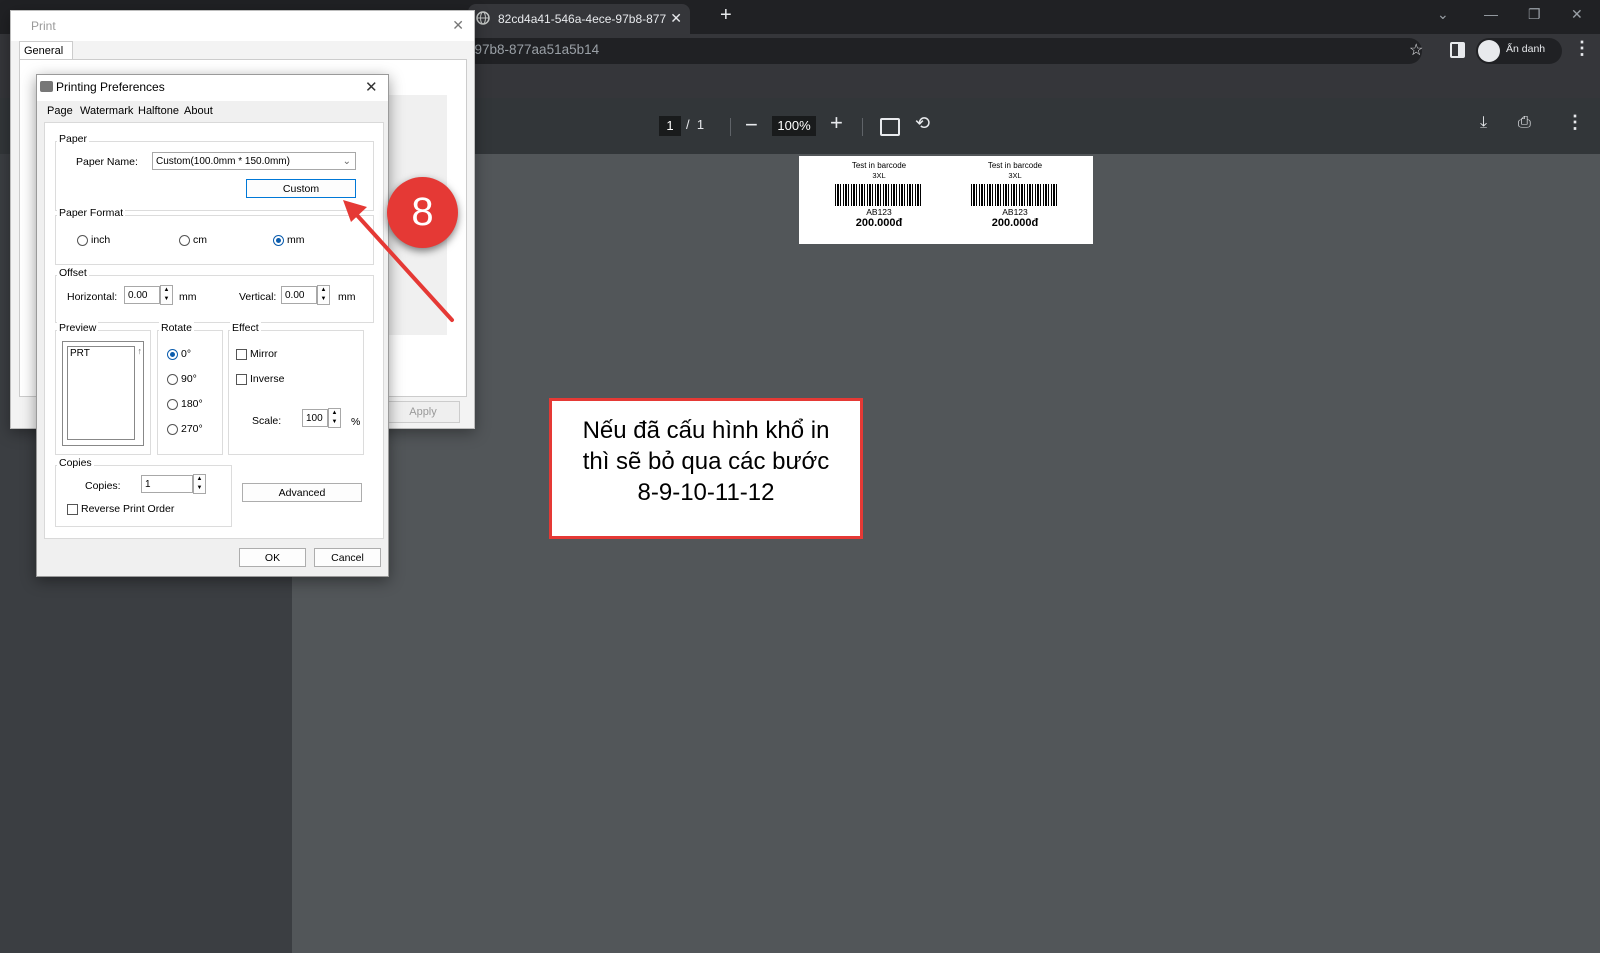  What do you see at coordinates (706, 461) in the screenshot?
I see `note-line: thì sẽ bỏ qua các bước` at bounding box center [706, 461].